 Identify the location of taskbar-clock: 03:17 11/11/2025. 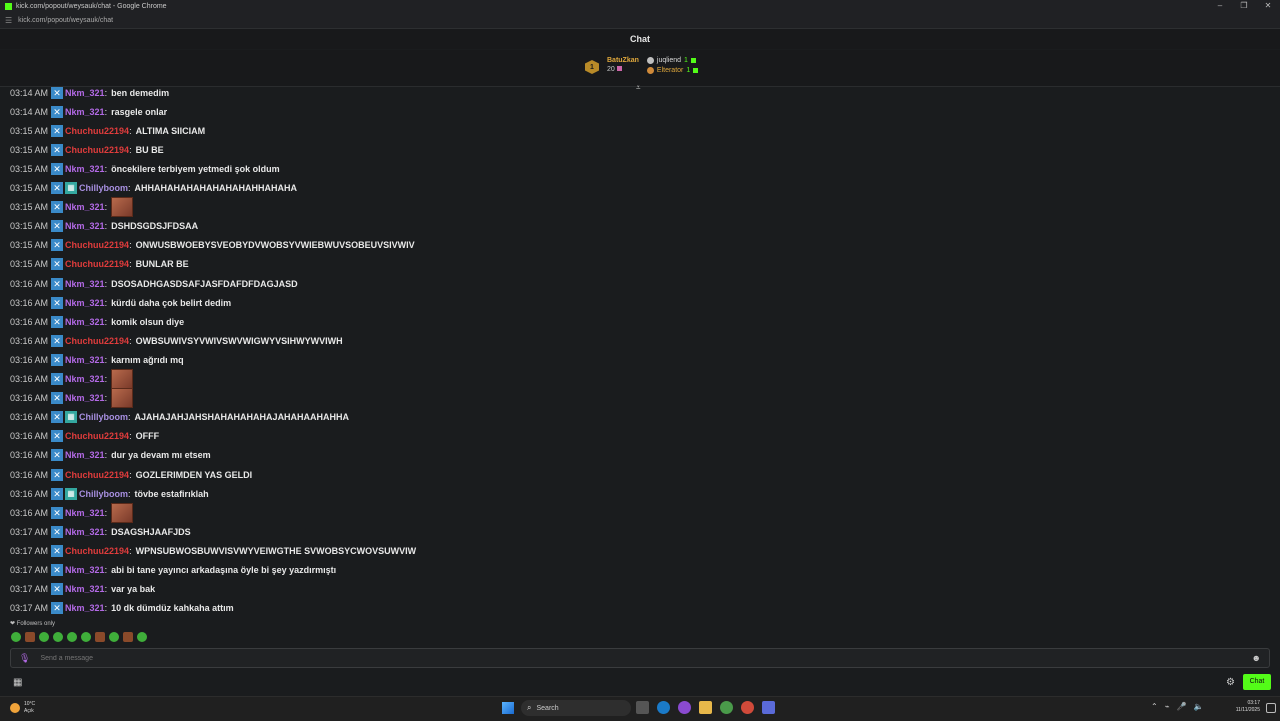
(1244, 707).